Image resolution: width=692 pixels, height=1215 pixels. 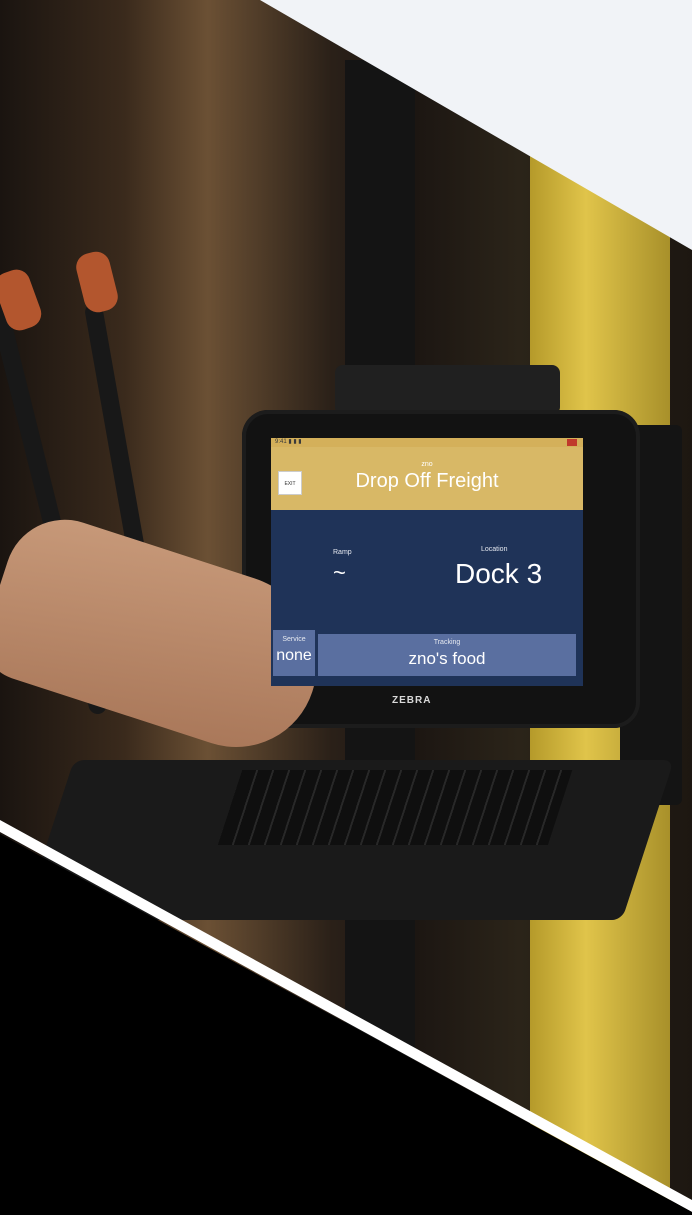 I want to click on tracking-label: Tracking, so click(x=447, y=642).